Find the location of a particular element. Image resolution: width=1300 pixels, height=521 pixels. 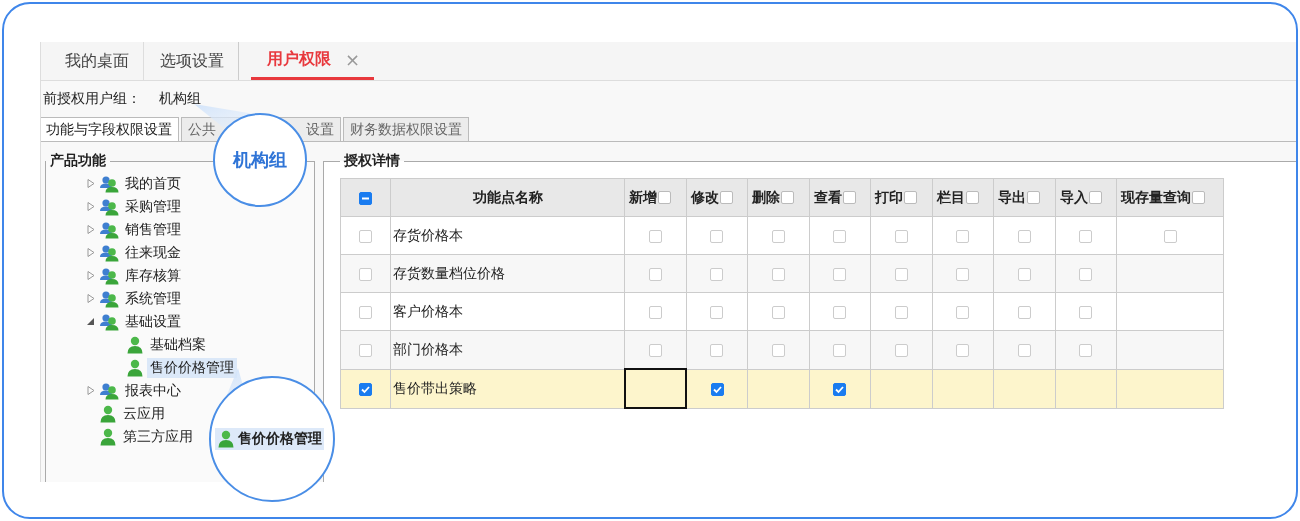

header-cell: 栏目 is located at coordinates (963, 197).